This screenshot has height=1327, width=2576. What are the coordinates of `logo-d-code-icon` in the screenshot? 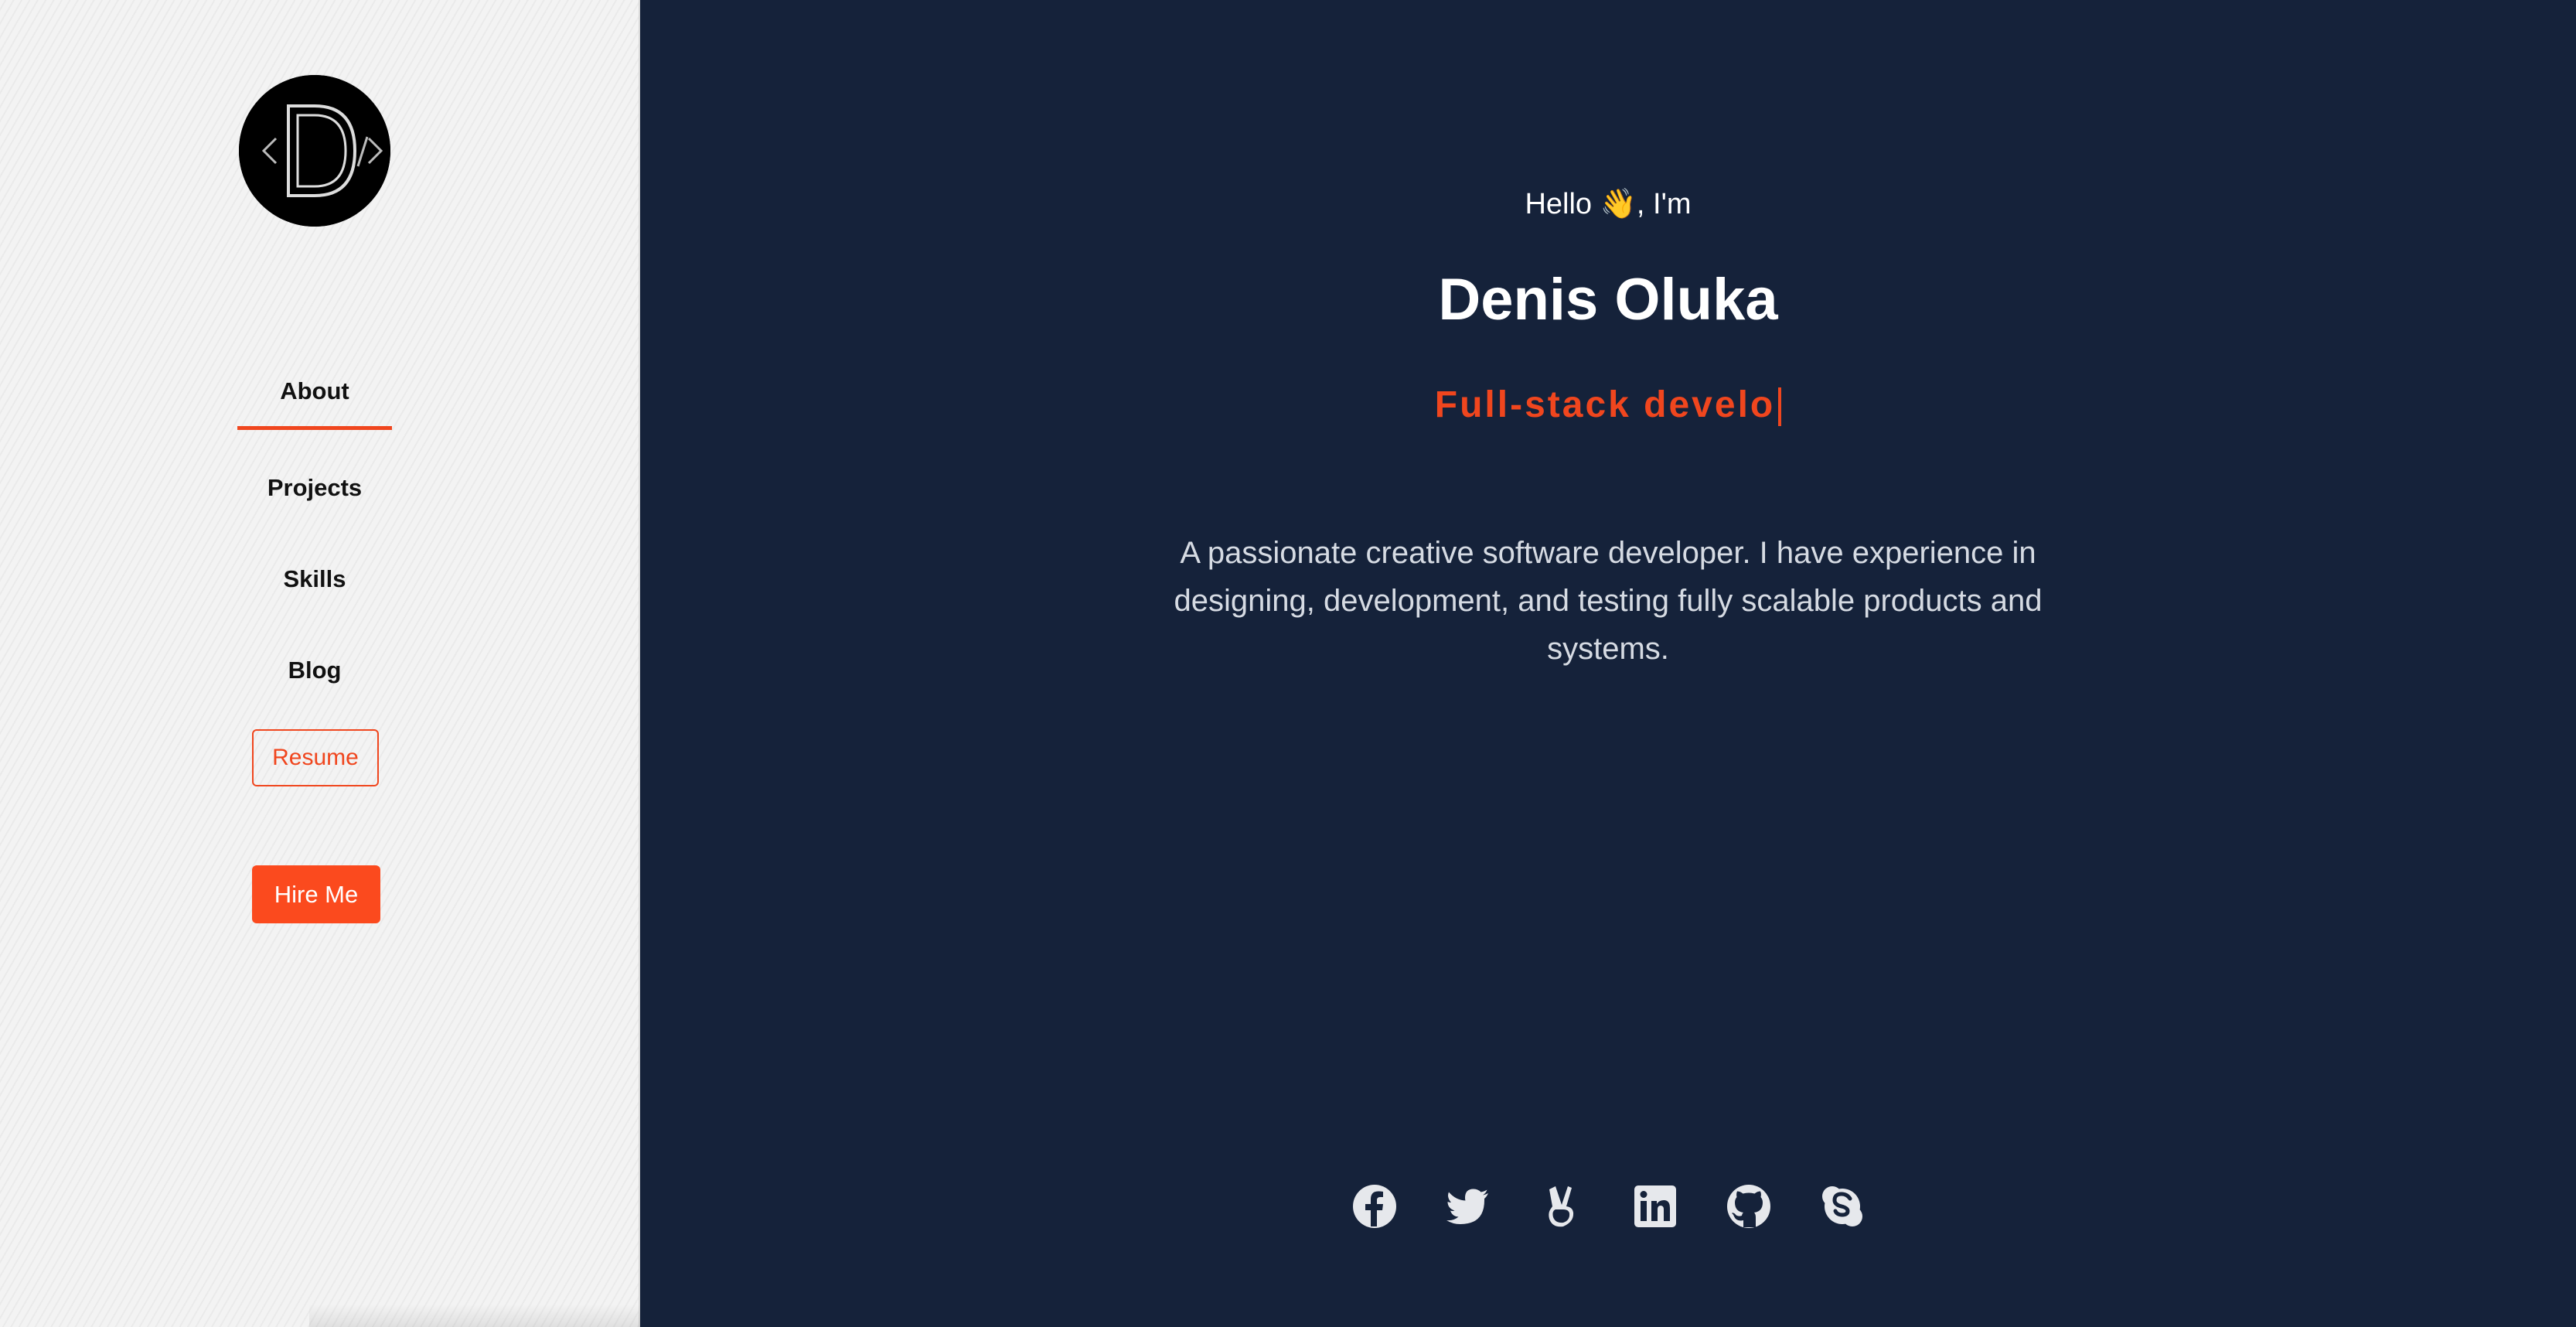 It's located at (314, 151).